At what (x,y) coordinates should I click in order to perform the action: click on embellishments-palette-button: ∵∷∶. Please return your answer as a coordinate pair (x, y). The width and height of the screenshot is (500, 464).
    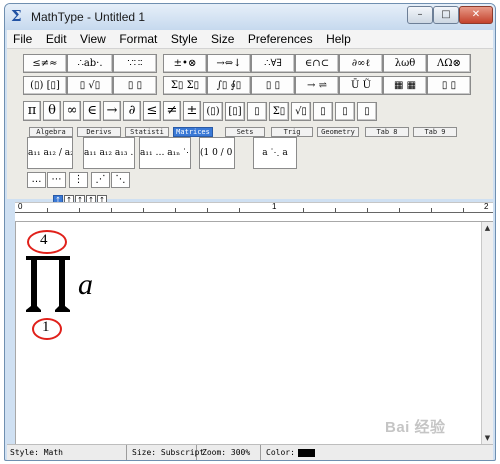
    Looking at the image, I should click on (135, 63).